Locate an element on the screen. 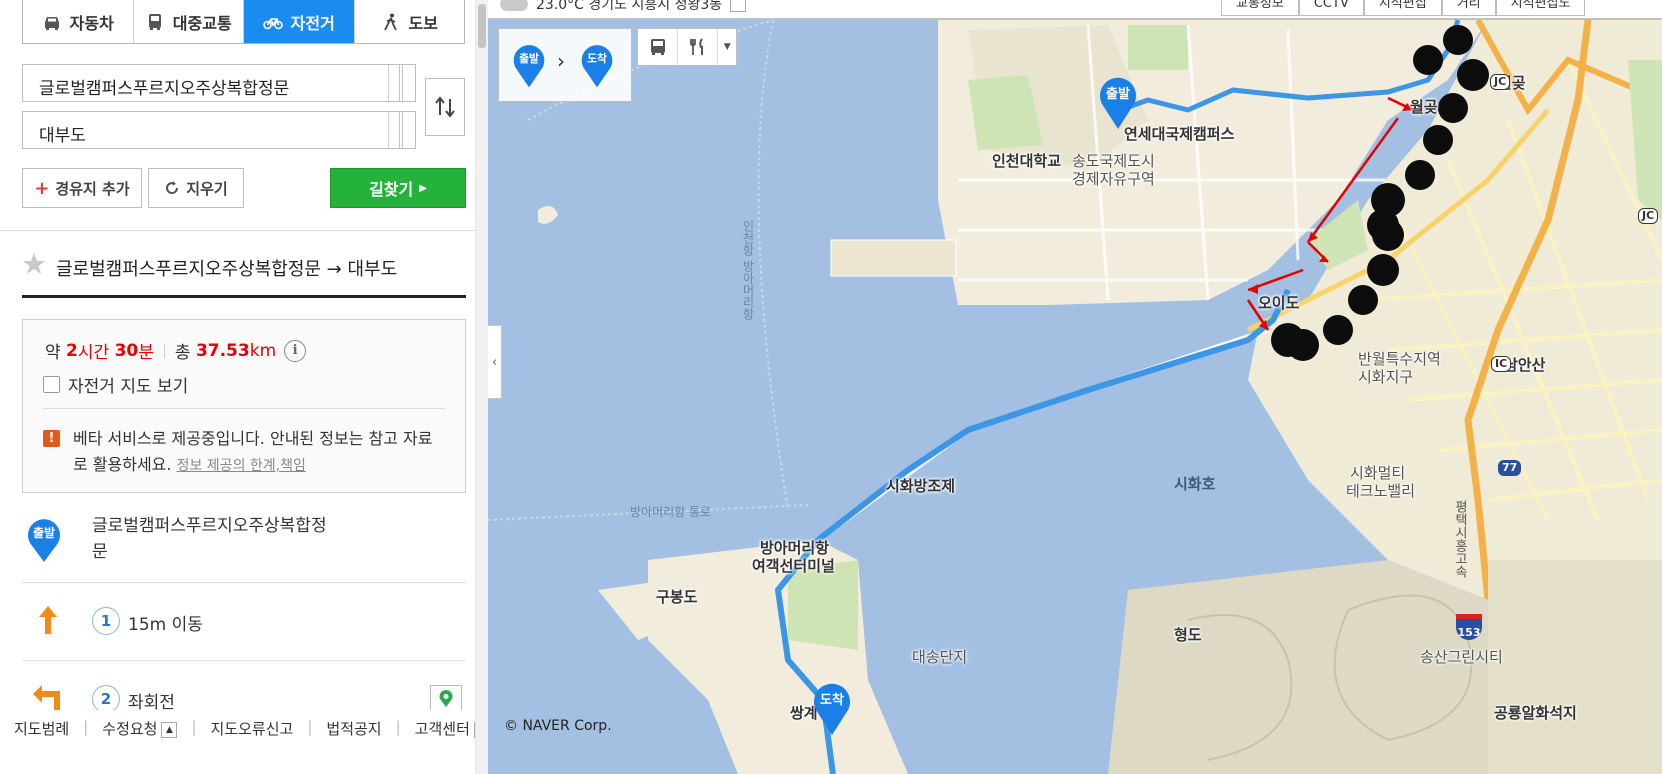 The height and width of the screenshot is (774, 1662). map-copyright: © NAVER Corp. is located at coordinates (558, 726).